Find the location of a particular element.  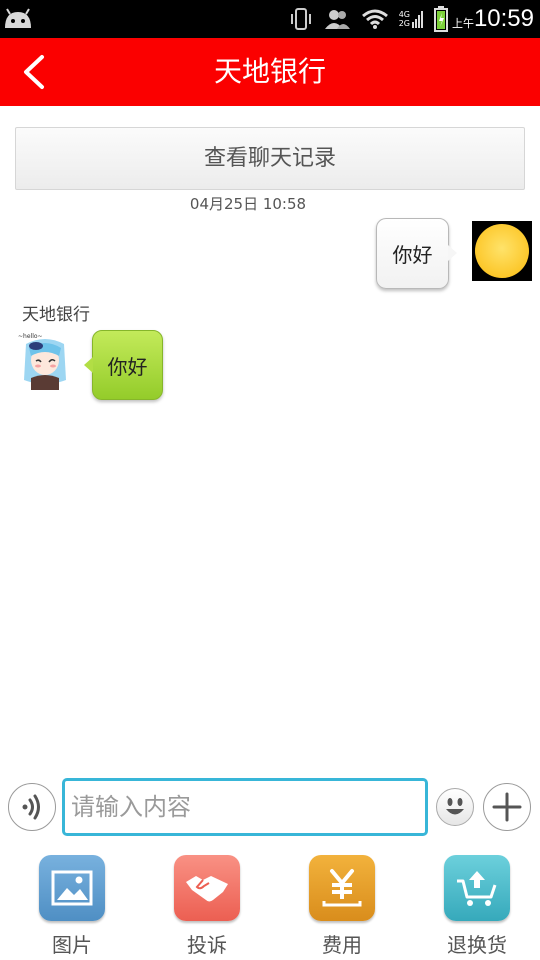

vibrate-icon is located at coordinates (300, 19).